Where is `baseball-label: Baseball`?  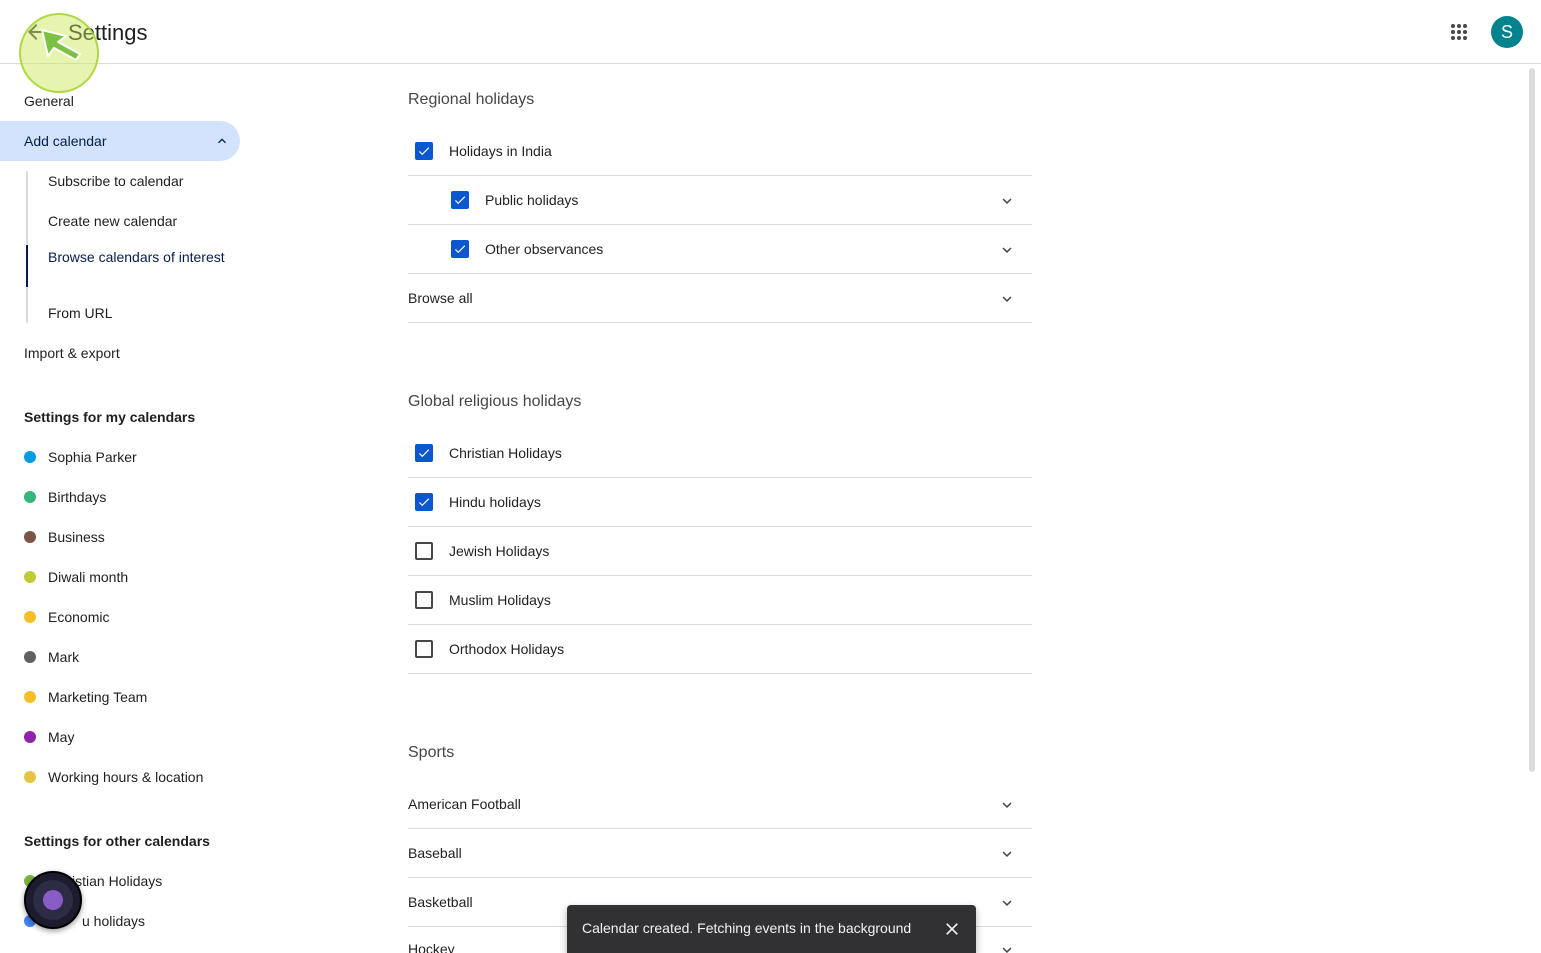 baseball-label: Baseball is located at coordinates (435, 853).